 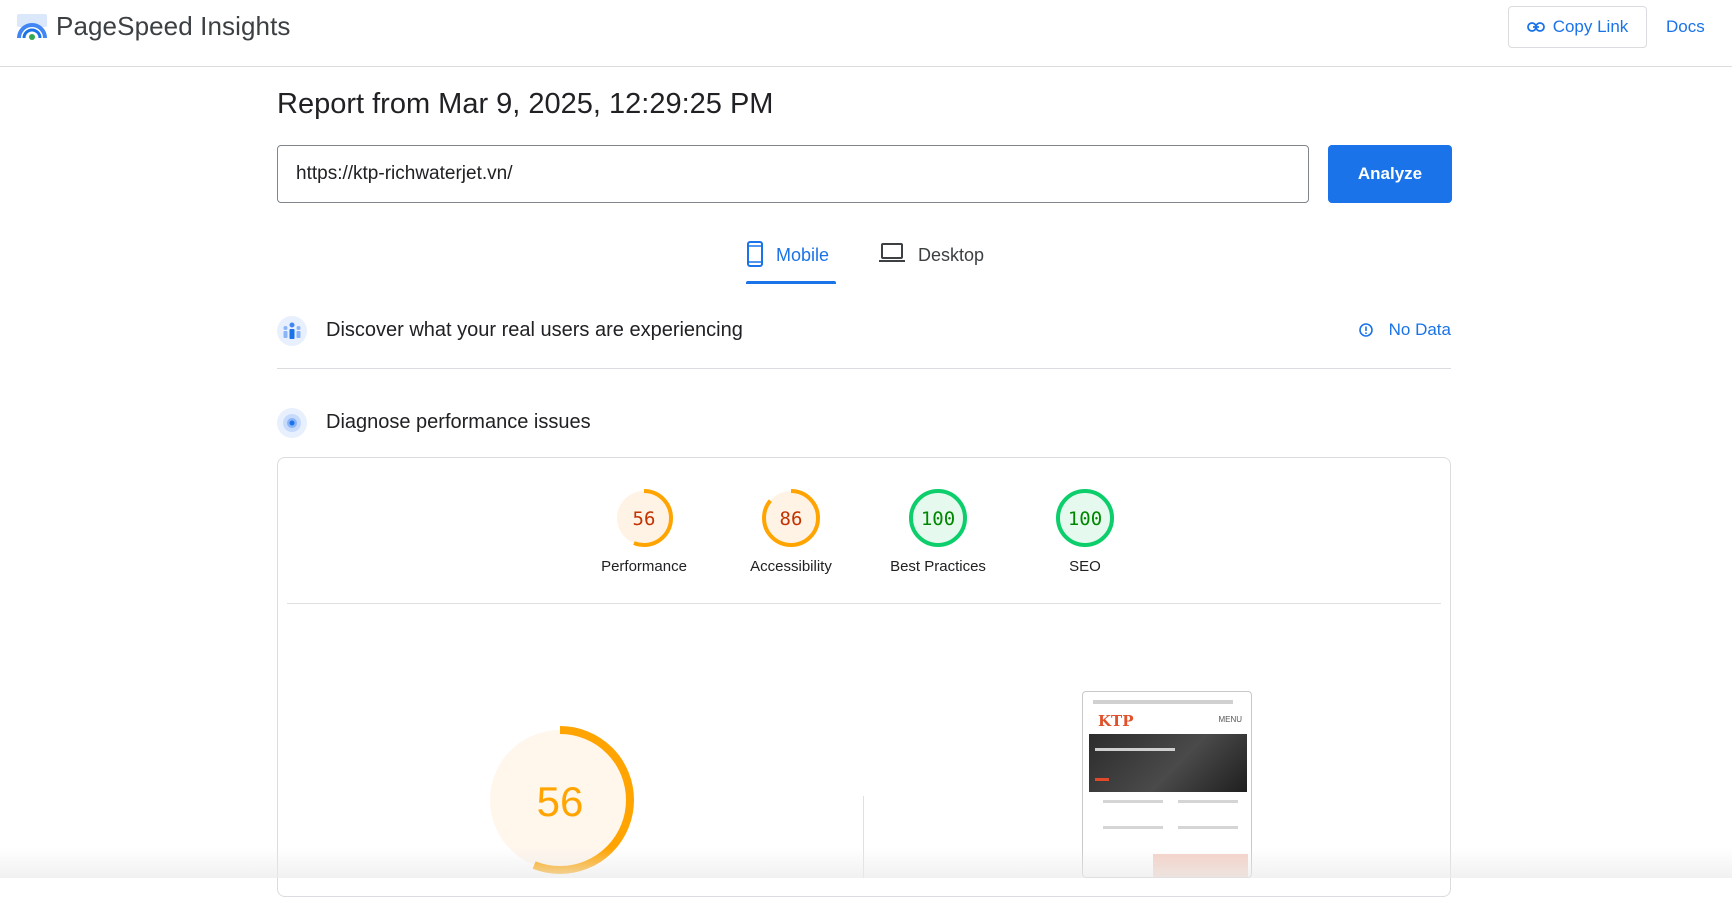 I want to click on preview-menu: MENU, so click(x=1230, y=719).